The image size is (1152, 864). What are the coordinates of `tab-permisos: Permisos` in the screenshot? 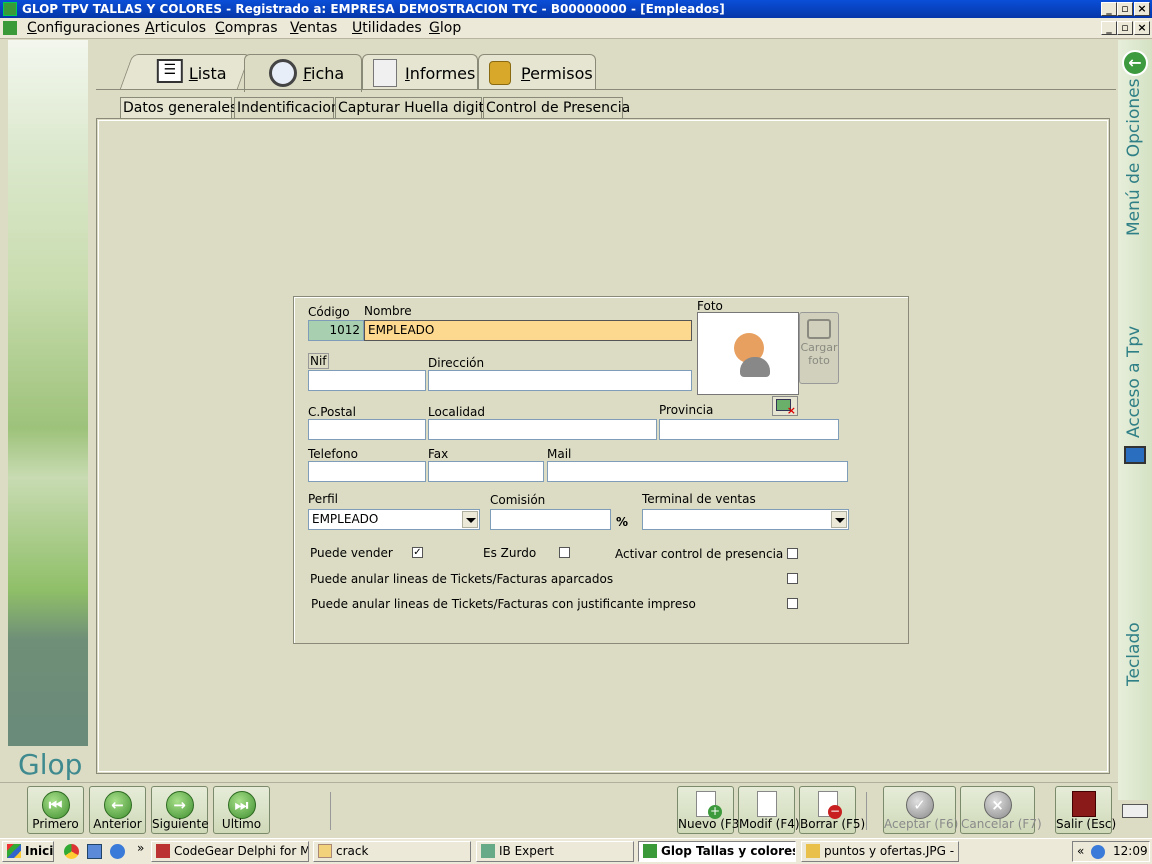 It's located at (537, 72).